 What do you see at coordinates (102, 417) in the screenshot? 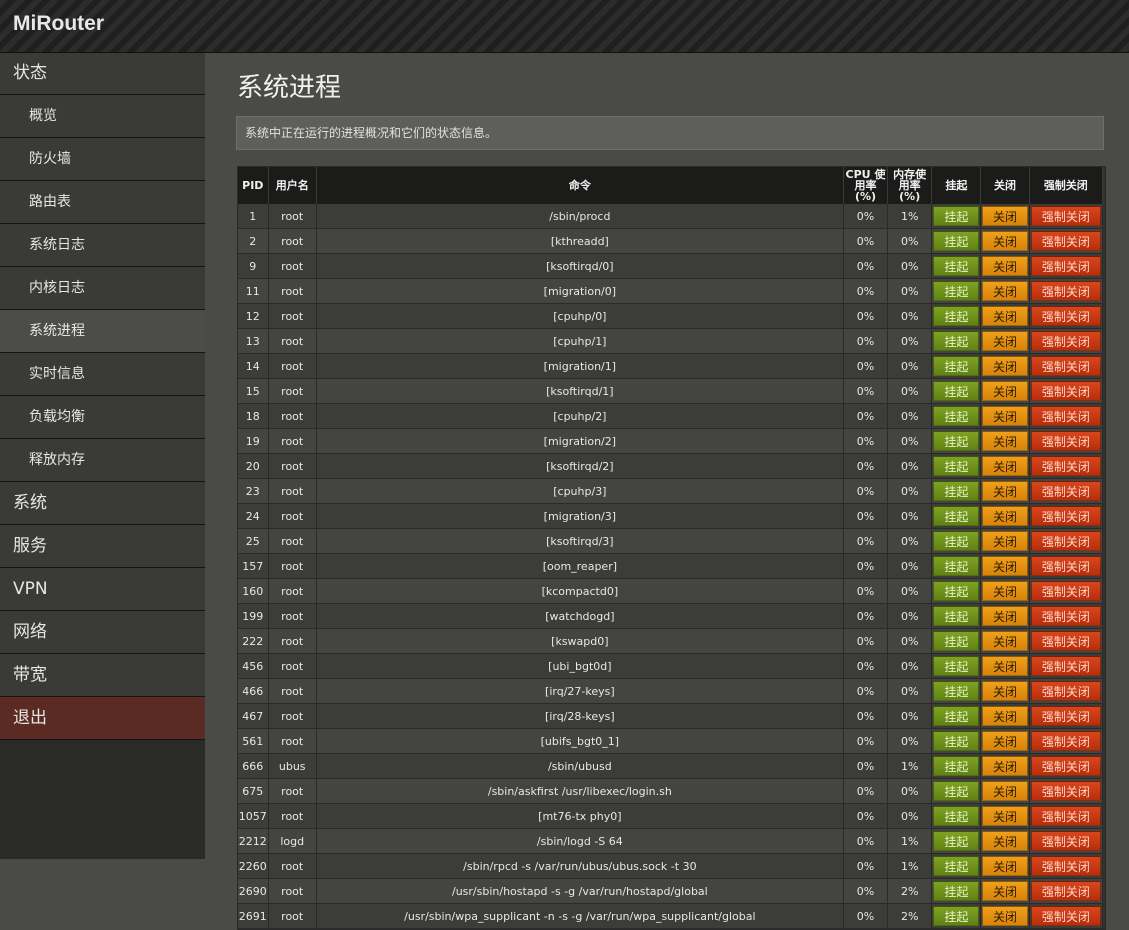
I see `sidebar-subitem: 负载均衡` at bounding box center [102, 417].